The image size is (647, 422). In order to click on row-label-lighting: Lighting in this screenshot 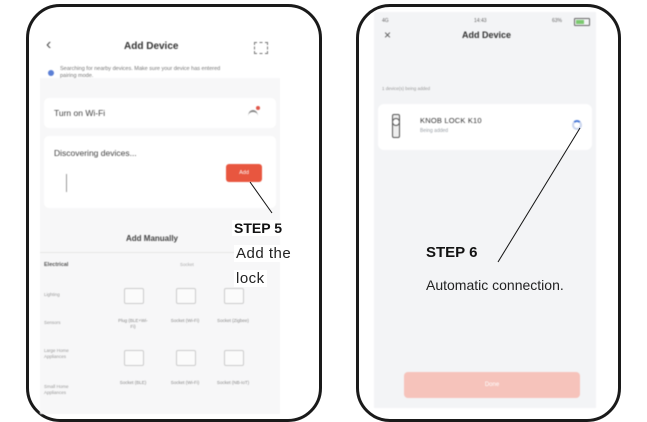, I will do `click(59, 295)`.